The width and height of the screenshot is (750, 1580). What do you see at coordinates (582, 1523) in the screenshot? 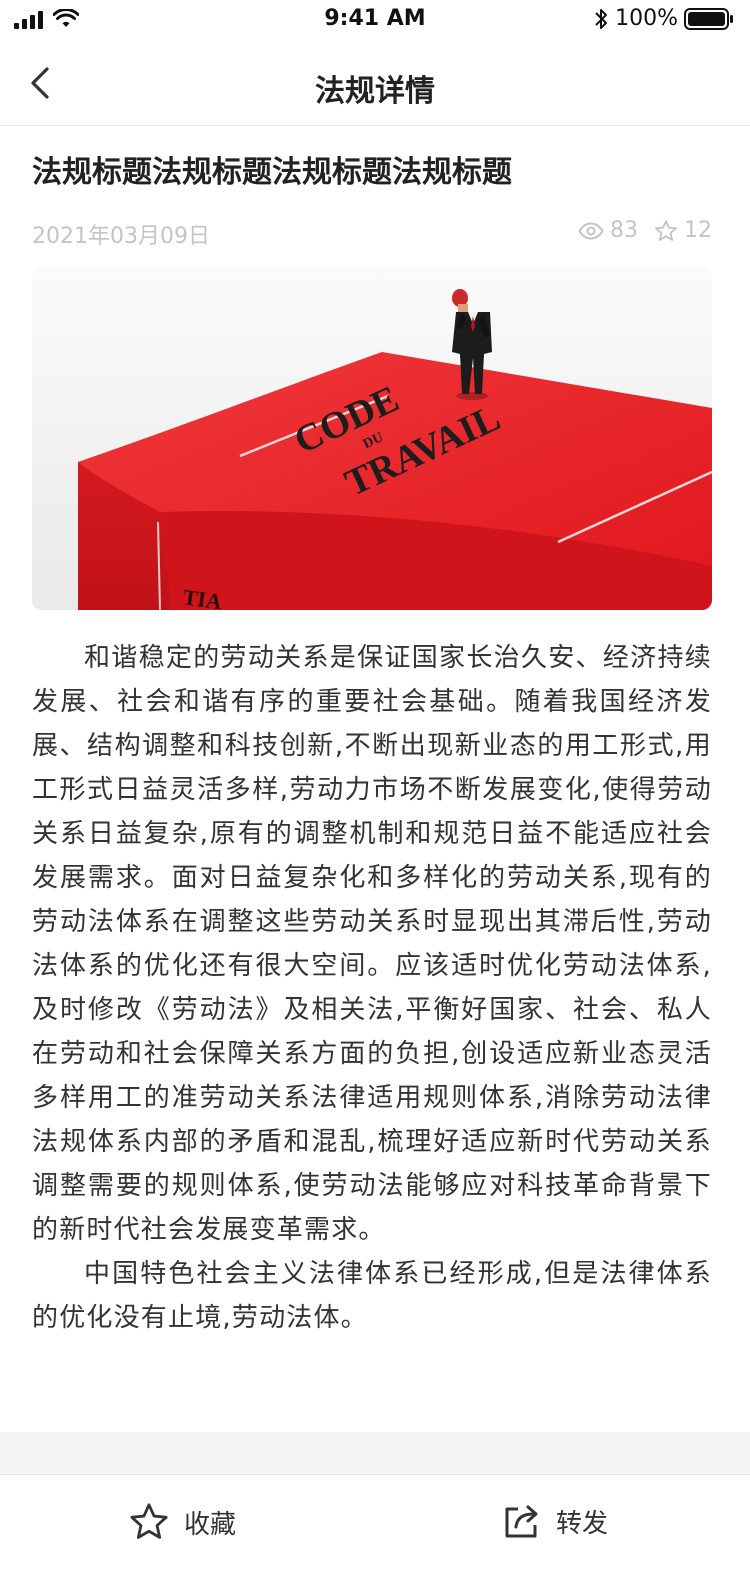
I see `share-label: 转发` at bounding box center [582, 1523].